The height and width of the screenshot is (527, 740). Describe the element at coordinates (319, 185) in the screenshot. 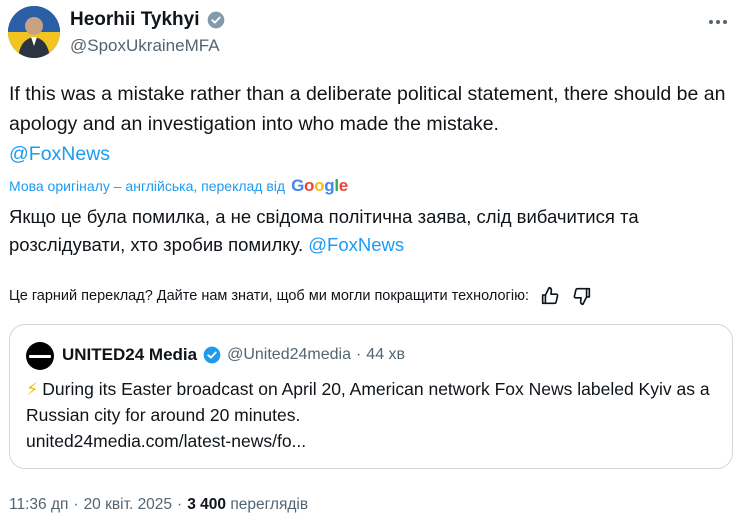

I see `google-logo: Google` at that location.